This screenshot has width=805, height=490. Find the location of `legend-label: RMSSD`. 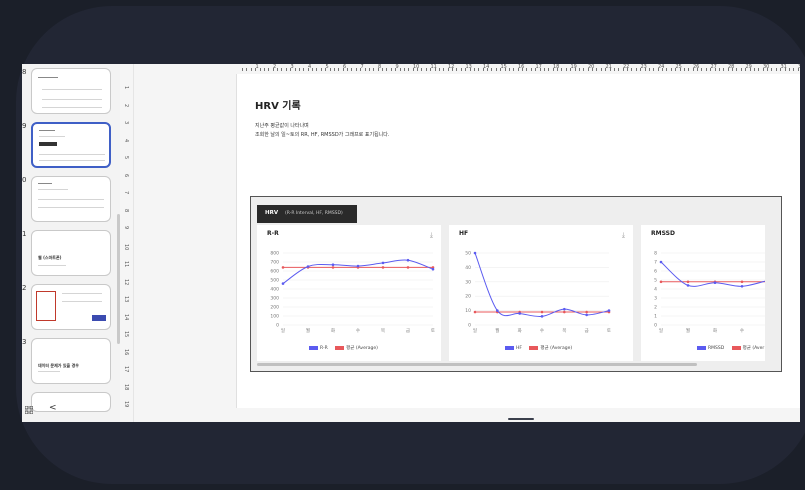

legend-label: RMSSD is located at coordinates (716, 348).